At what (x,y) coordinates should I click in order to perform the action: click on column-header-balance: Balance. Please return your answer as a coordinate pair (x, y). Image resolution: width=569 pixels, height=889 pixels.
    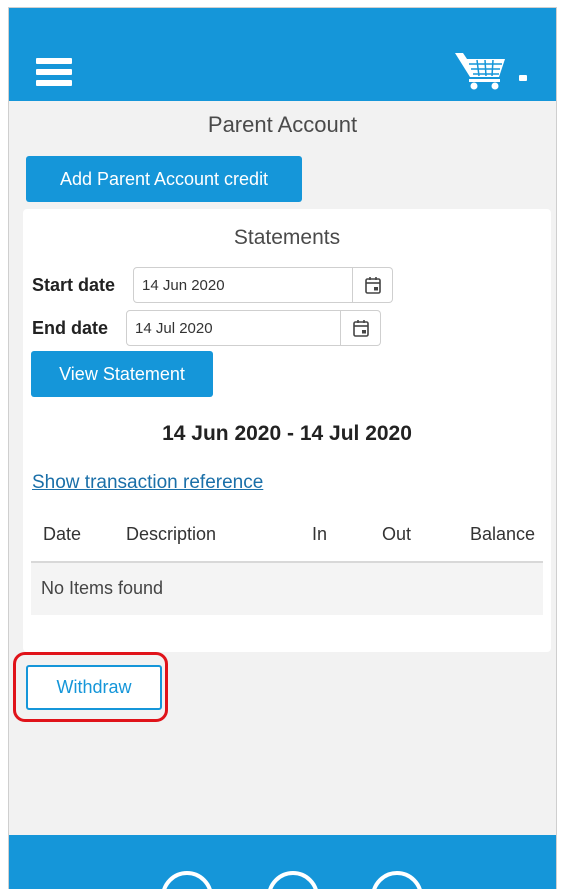
    Looking at the image, I should click on (503, 534).